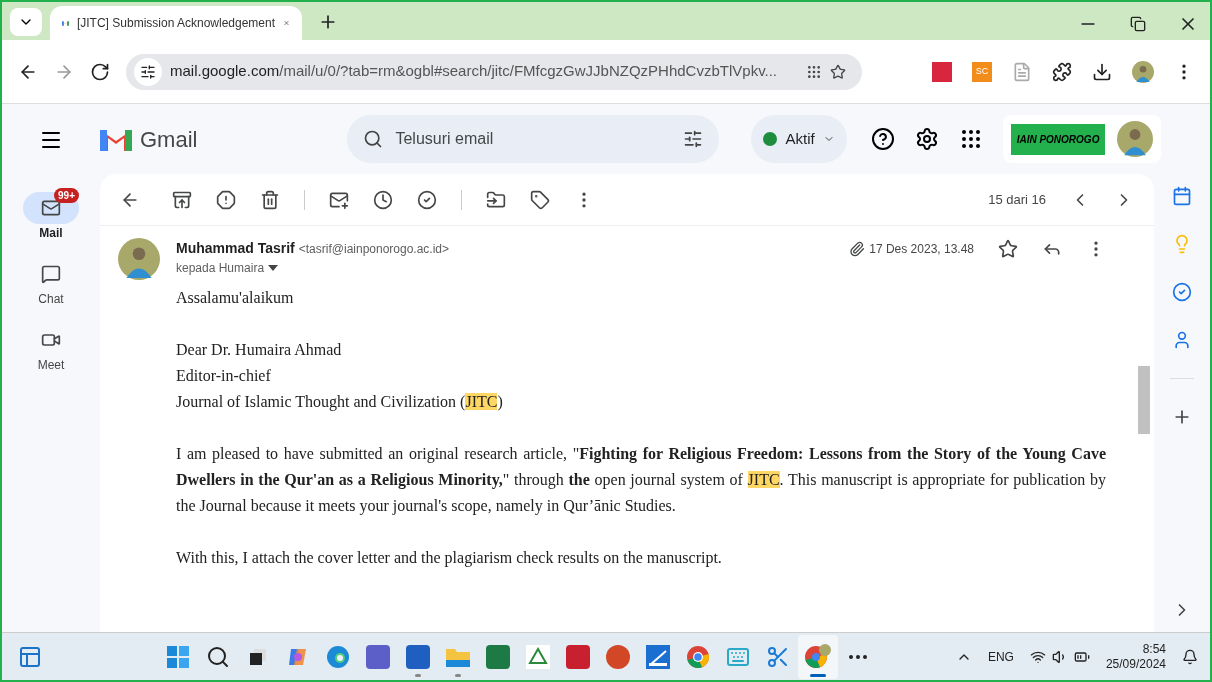 This screenshot has width=1212, height=682. Describe the element at coordinates (814, 71) in the screenshot. I see `install-app-icon` at that location.